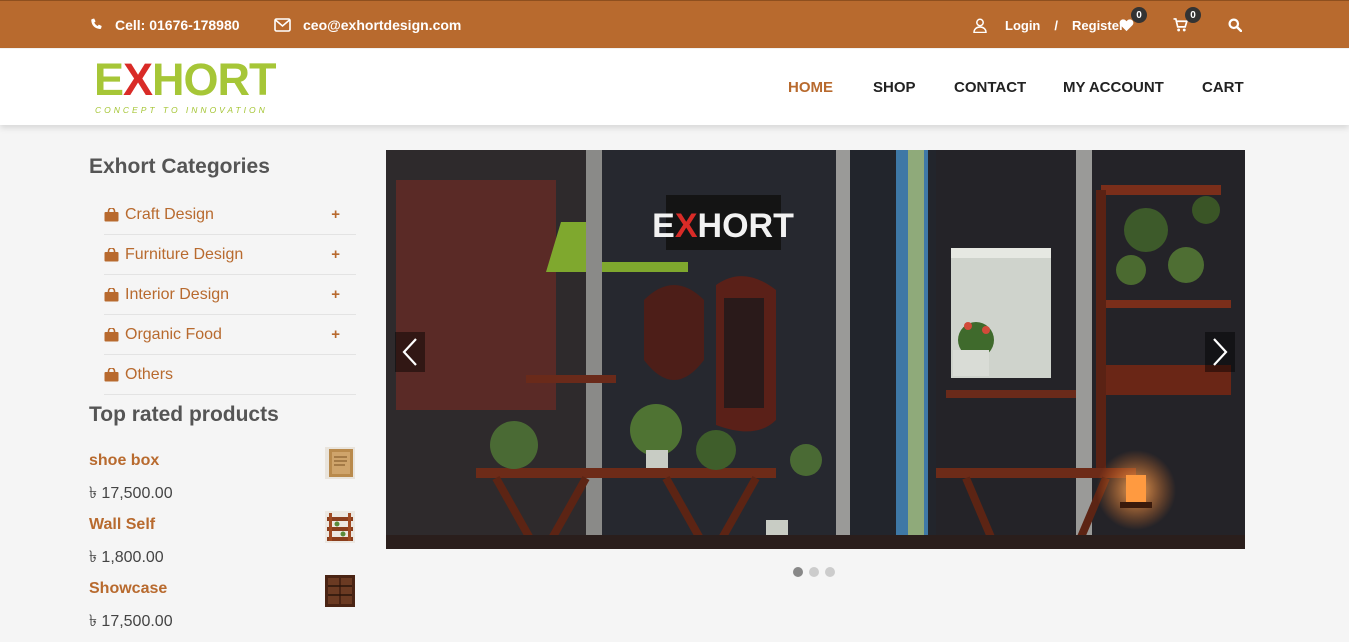 This screenshot has height=642, width=1349. Describe the element at coordinates (179, 166) in the screenshot. I see `categories-heading: Exhort Categories` at that location.